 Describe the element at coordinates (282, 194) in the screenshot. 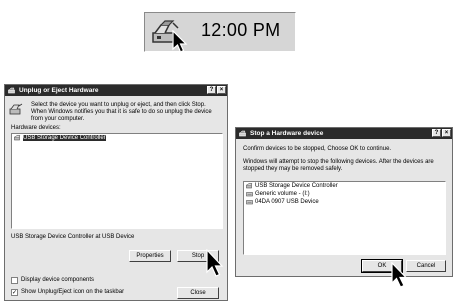

I see `device-label: Generic volume - (I:)` at that location.